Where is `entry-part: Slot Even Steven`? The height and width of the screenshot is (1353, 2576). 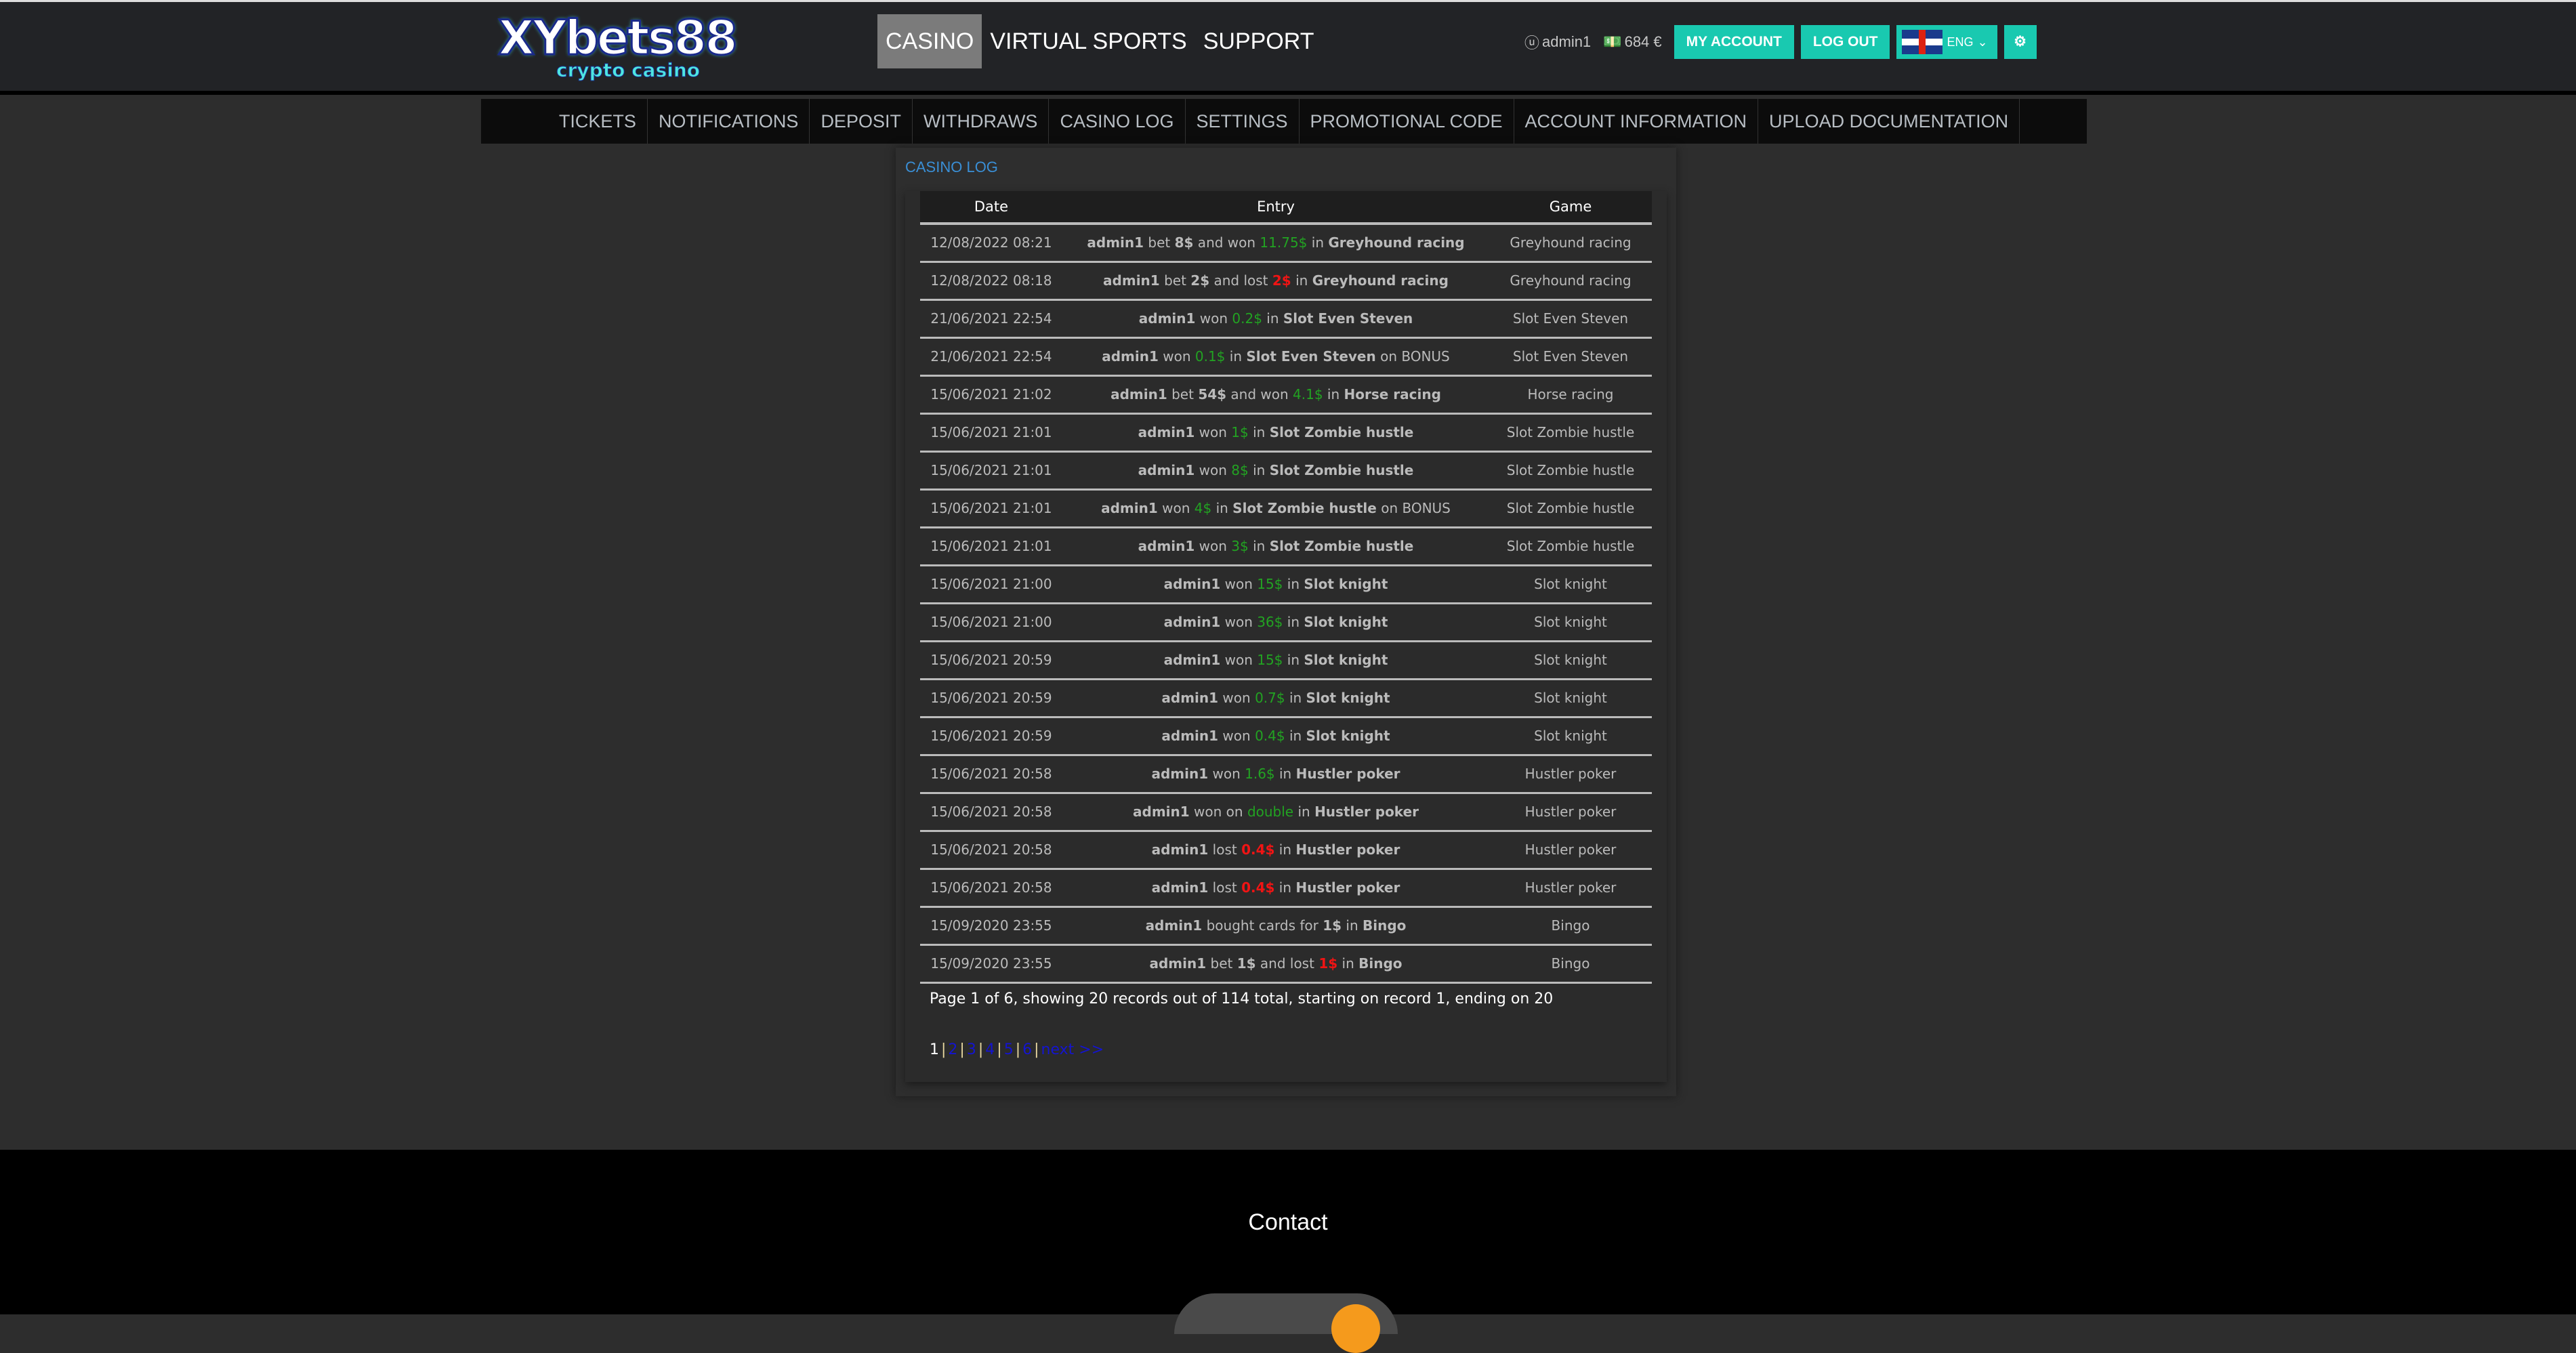
entry-part: Slot Even Steven is located at coordinates (1311, 357).